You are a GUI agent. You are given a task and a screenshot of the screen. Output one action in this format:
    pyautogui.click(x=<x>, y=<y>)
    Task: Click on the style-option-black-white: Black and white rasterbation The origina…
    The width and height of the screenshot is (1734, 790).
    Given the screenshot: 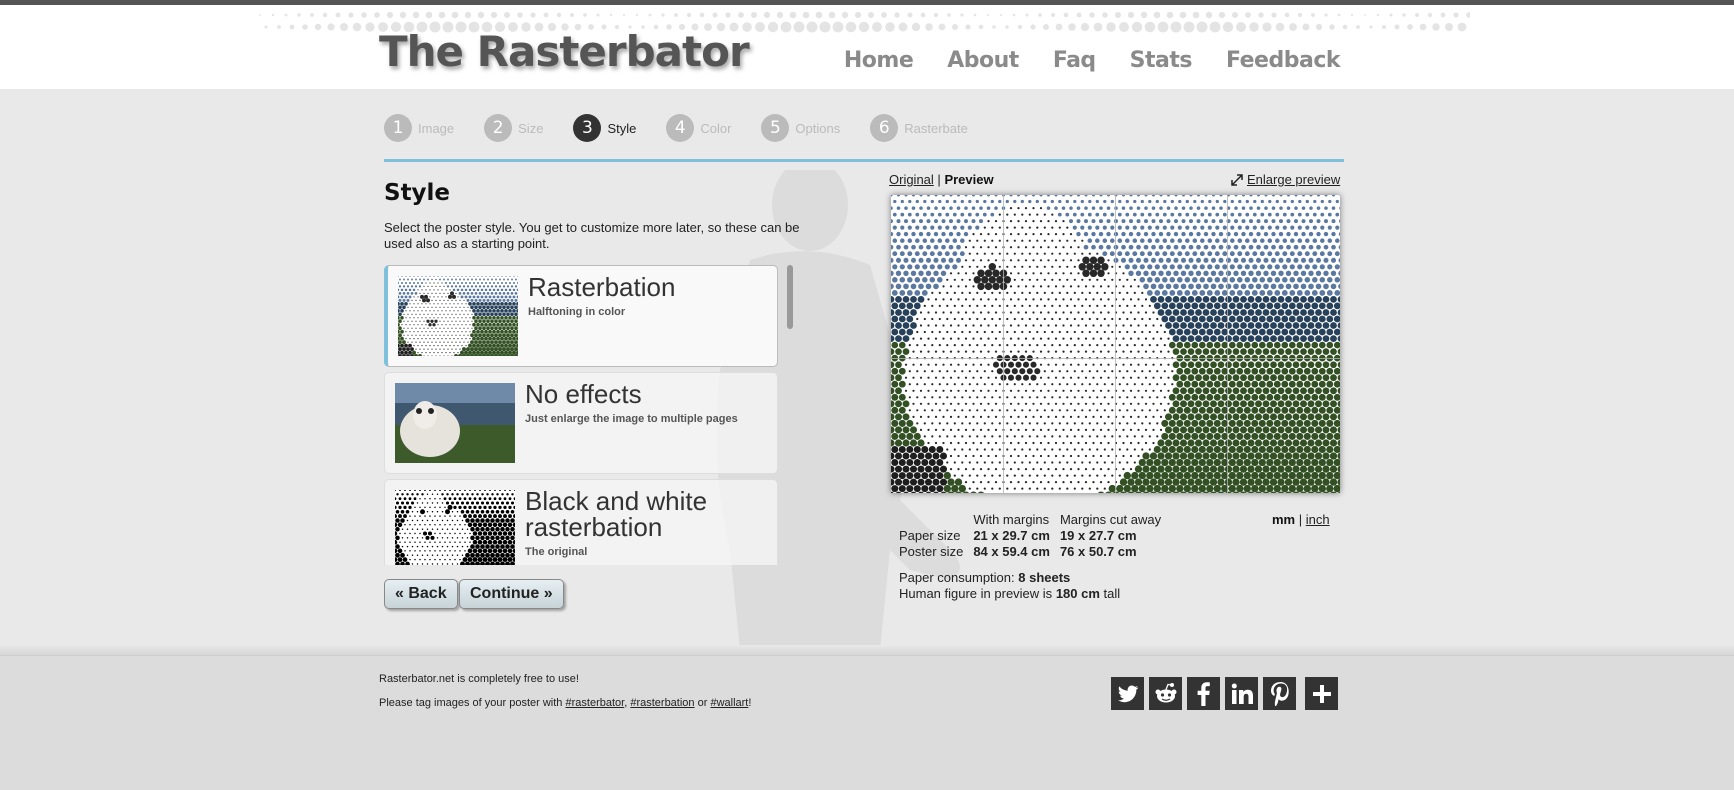 What is the action you would take?
    pyautogui.click(x=581, y=522)
    